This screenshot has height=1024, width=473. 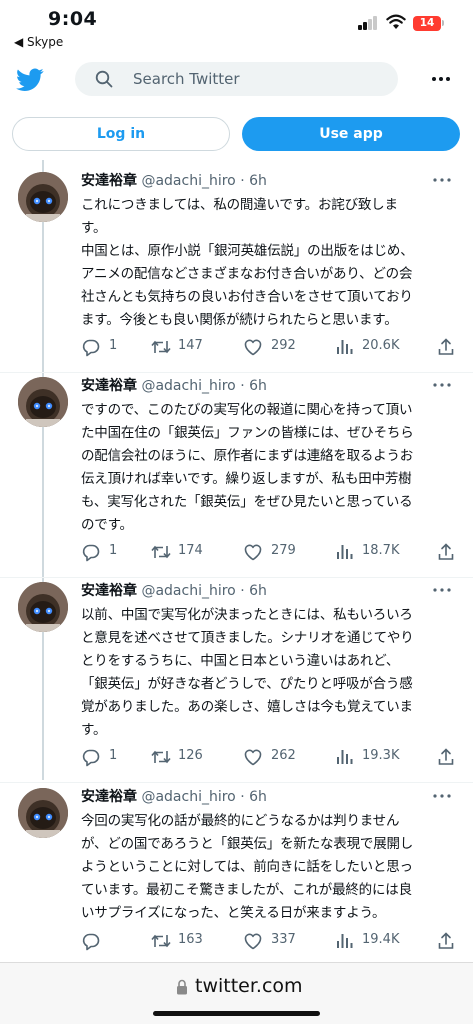 What do you see at coordinates (278, 552) in the screenshot?
I see `like-button: 279` at bounding box center [278, 552].